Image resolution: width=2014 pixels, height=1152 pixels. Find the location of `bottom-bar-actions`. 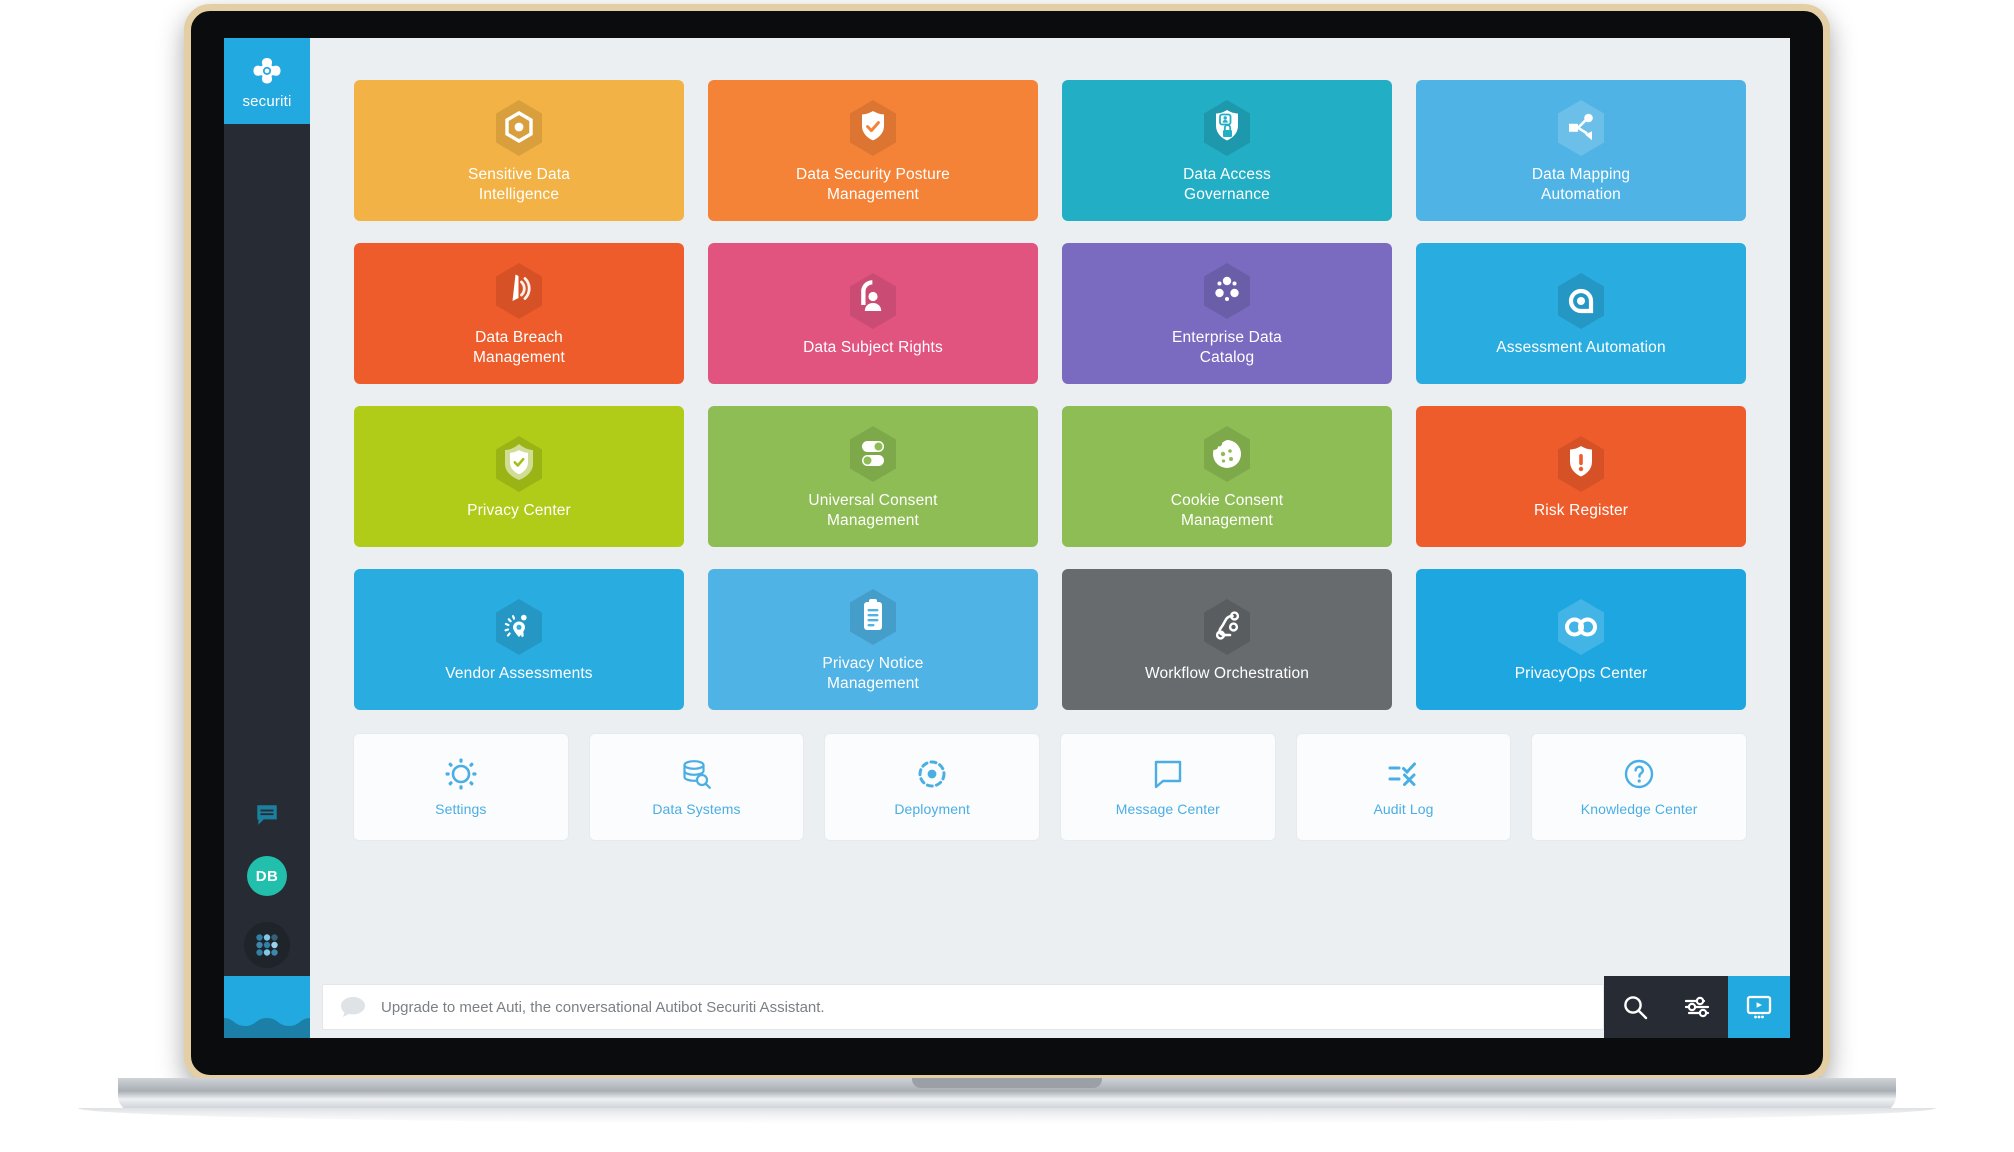

bottom-bar-actions is located at coordinates (1697, 1007).